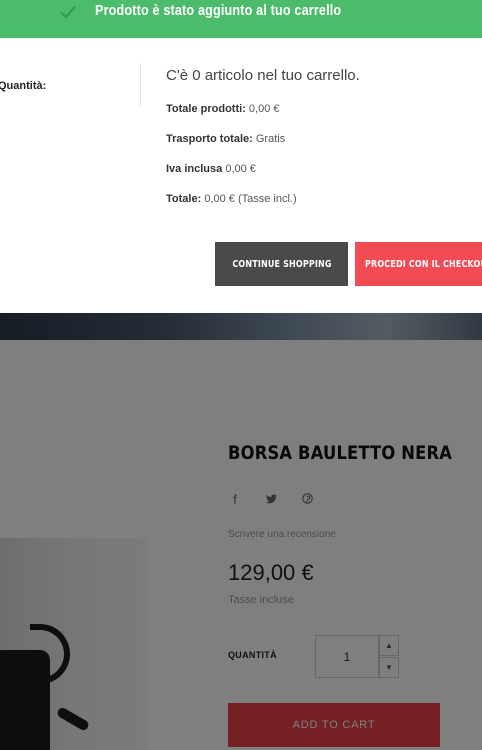 The image size is (482, 750). I want to click on quantity-decrease-button: ▼, so click(389, 667).